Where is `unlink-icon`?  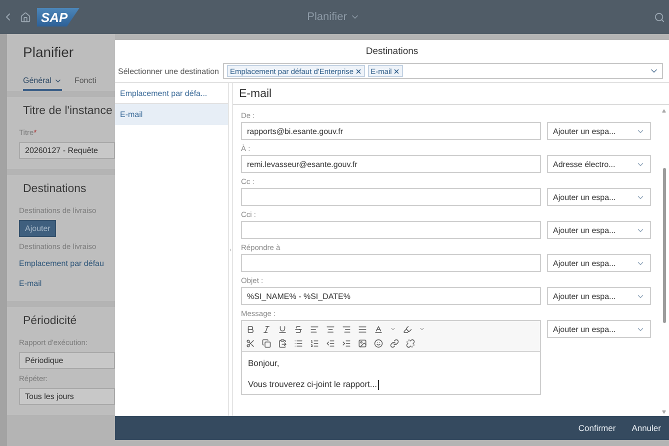 unlink-icon is located at coordinates (410, 343).